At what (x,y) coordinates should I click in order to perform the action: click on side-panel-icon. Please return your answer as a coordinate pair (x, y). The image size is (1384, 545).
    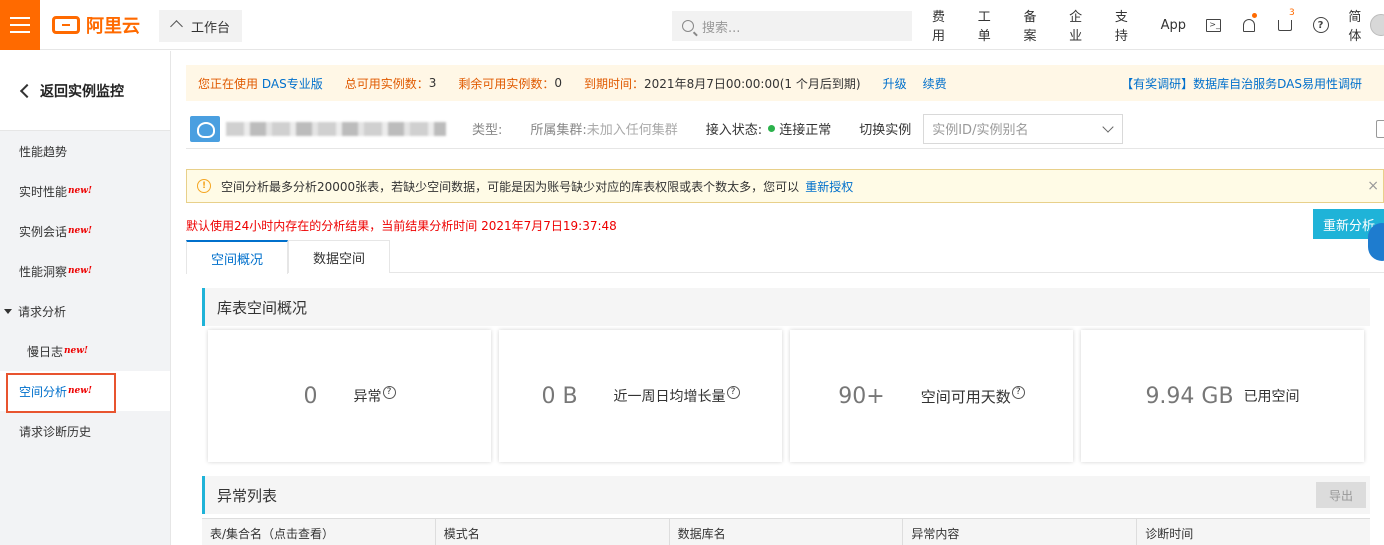
    Looking at the image, I should click on (1380, 128).